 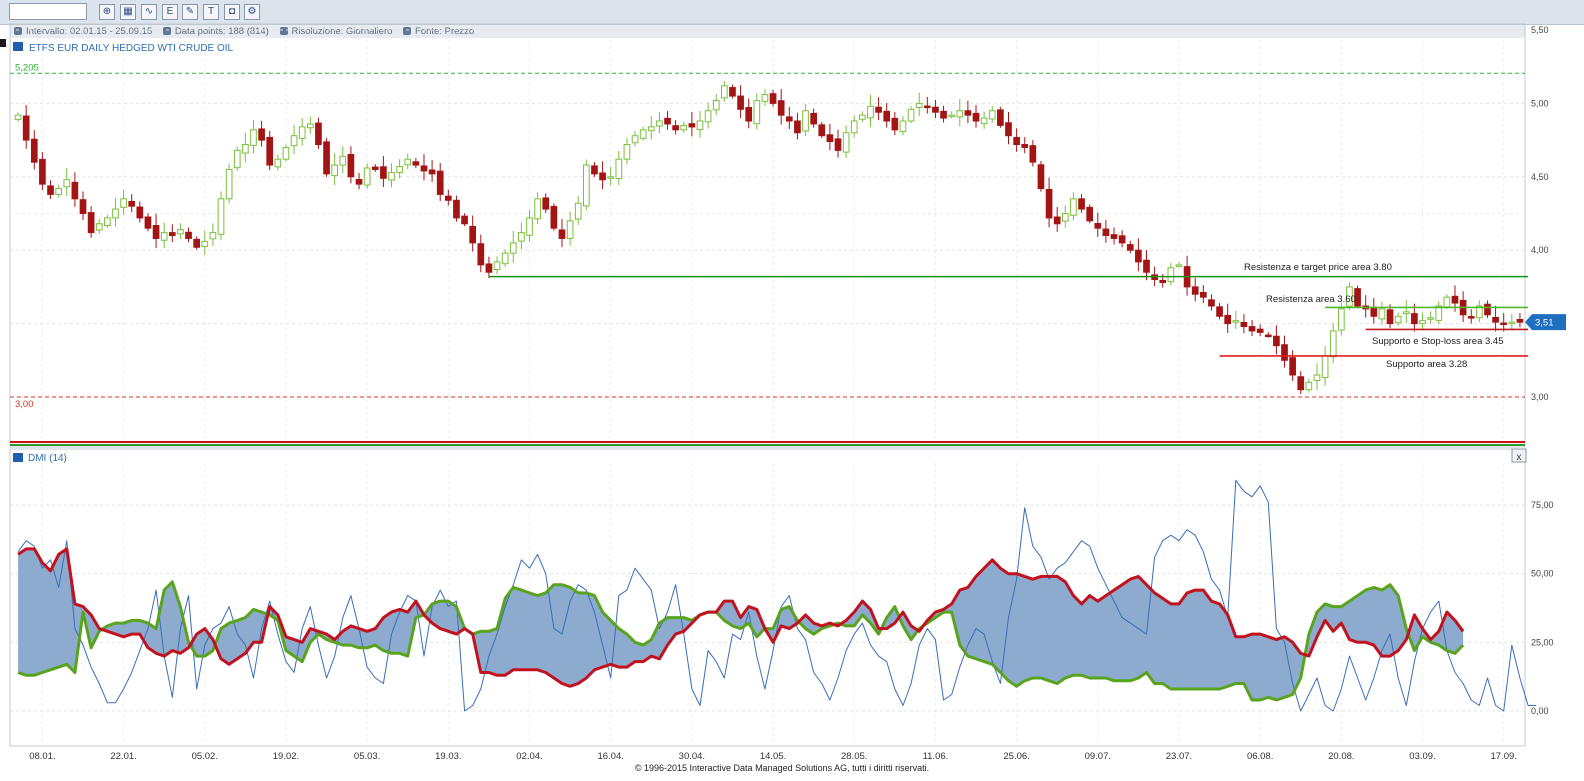 I want to click on x-tick-label: 05.02., so click(x=205, y=756).